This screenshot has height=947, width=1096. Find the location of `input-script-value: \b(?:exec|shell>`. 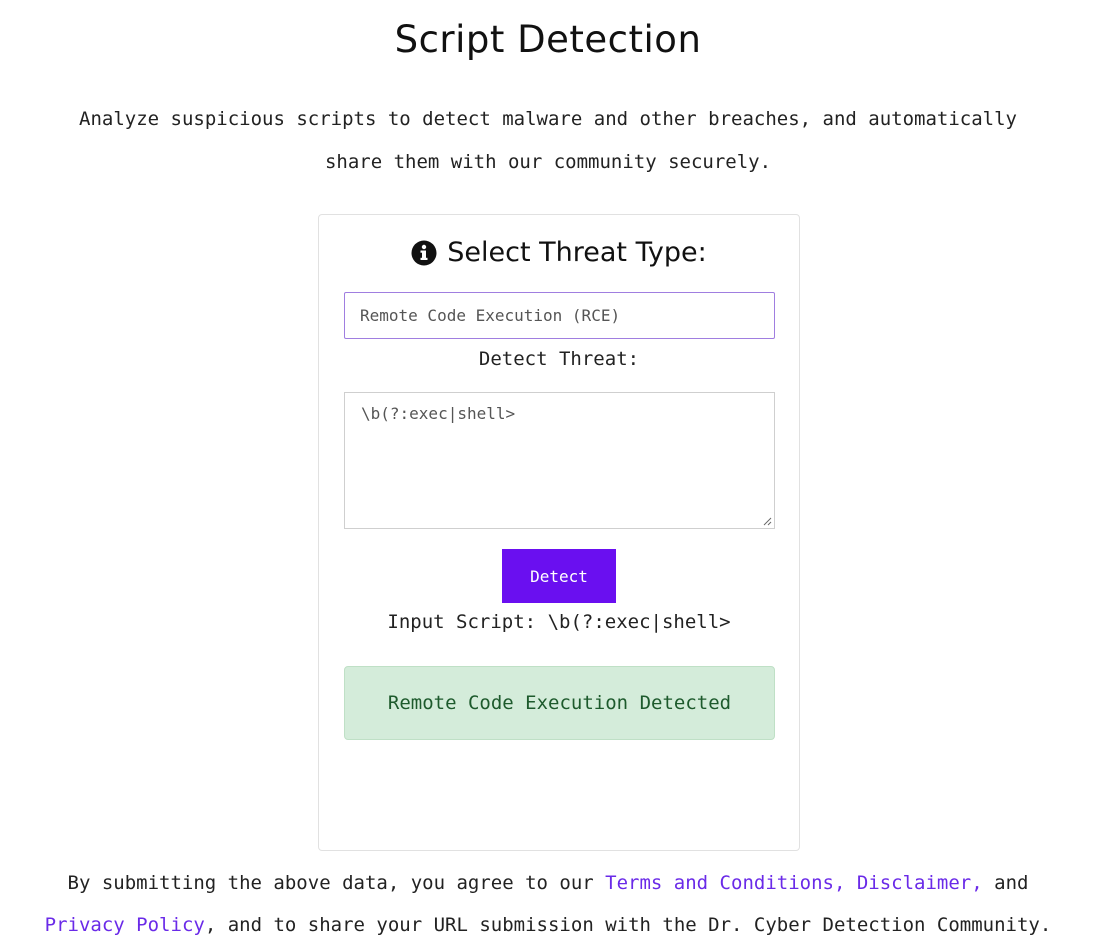

input-script-value: \b(?:exec|shell> is located at coordinates (639, 622).